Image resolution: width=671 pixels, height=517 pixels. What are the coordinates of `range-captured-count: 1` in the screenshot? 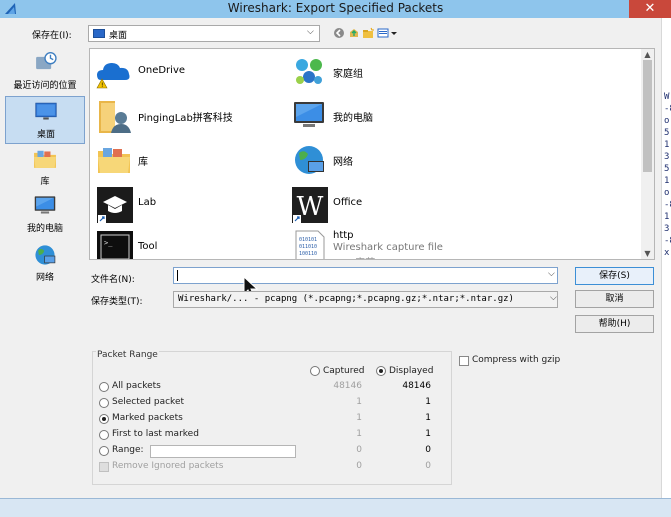 It's located at (359, 402).